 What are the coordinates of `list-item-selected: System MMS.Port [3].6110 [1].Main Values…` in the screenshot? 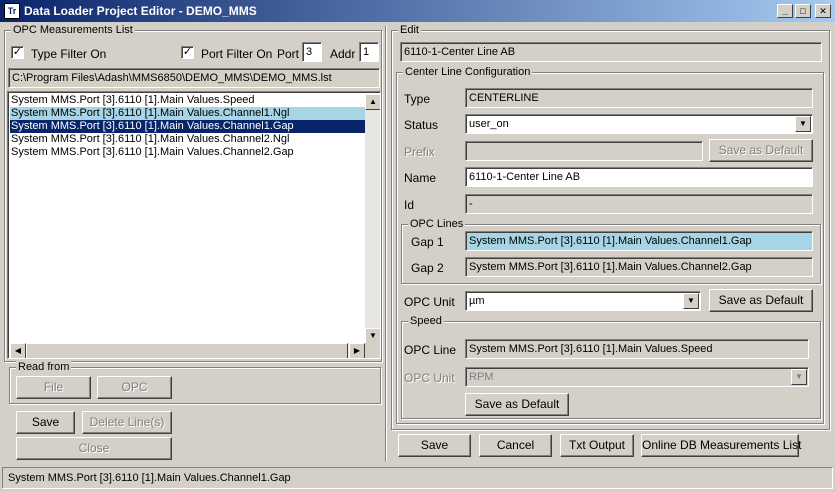 It's located at (188, 126).